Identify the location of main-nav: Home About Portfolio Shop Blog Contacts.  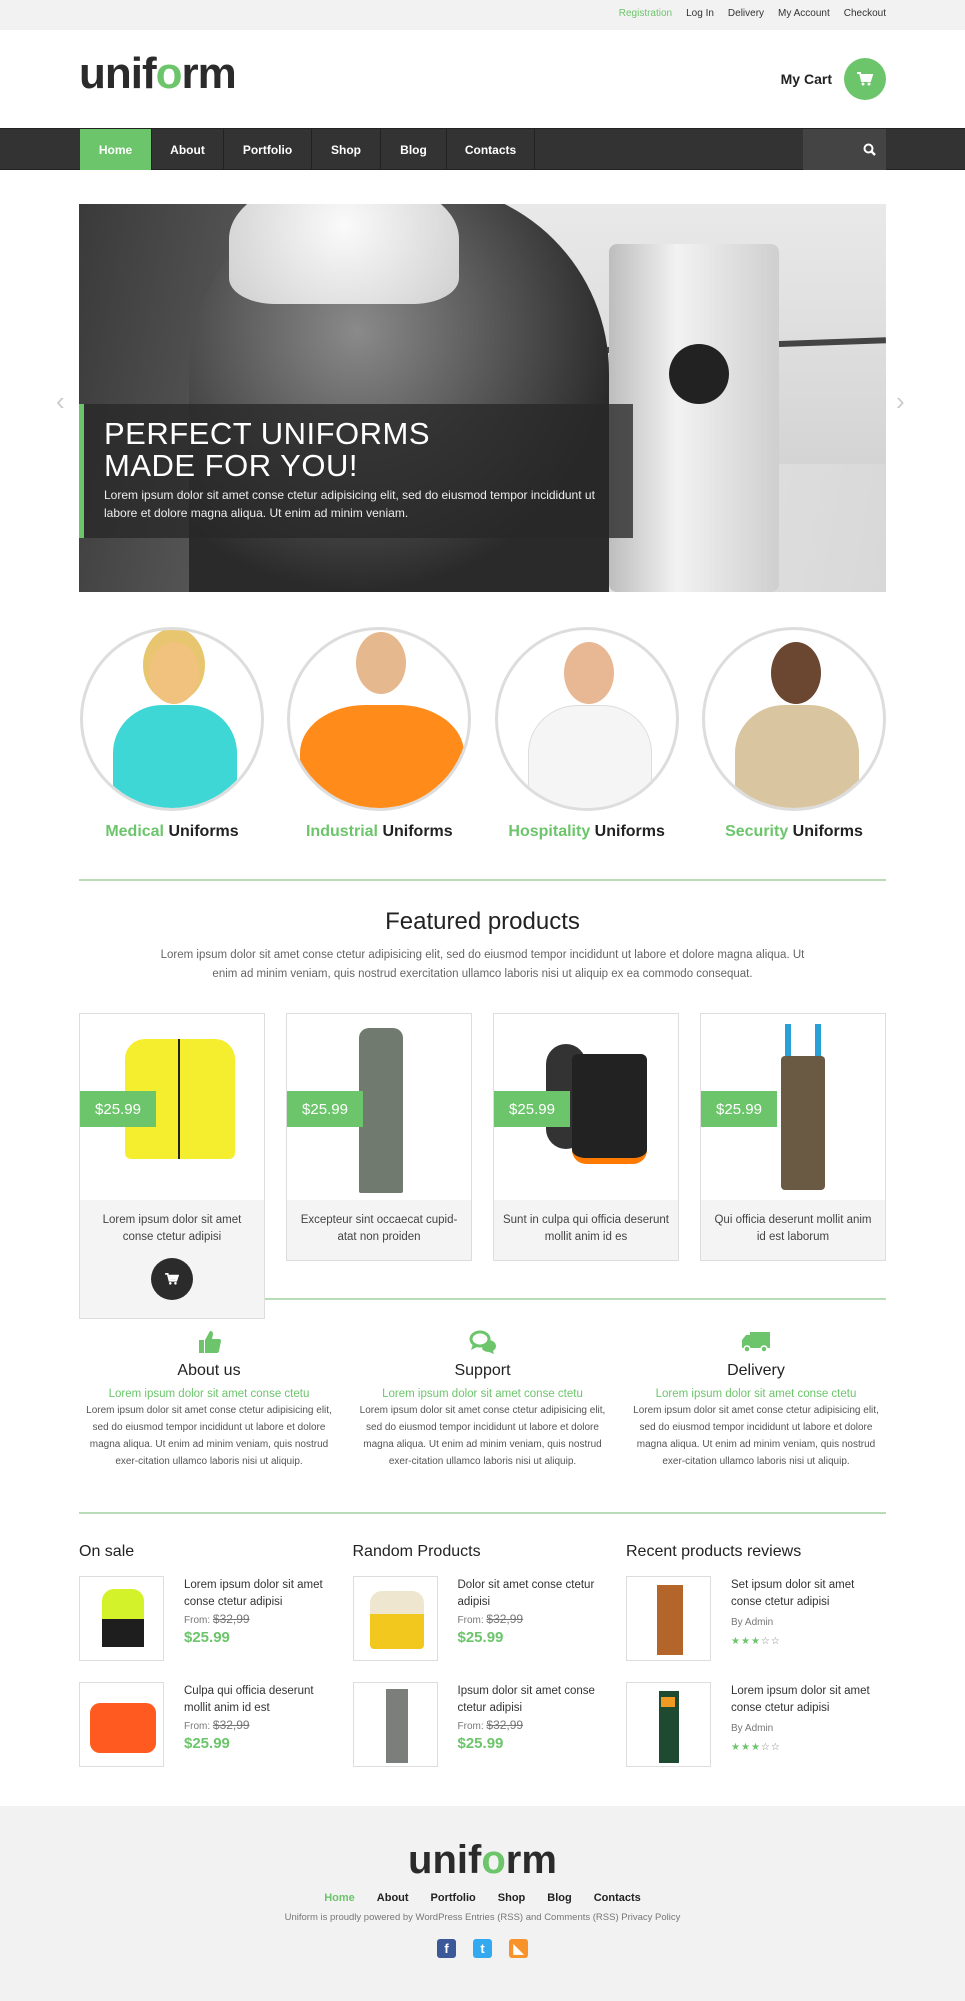
(482, 149).